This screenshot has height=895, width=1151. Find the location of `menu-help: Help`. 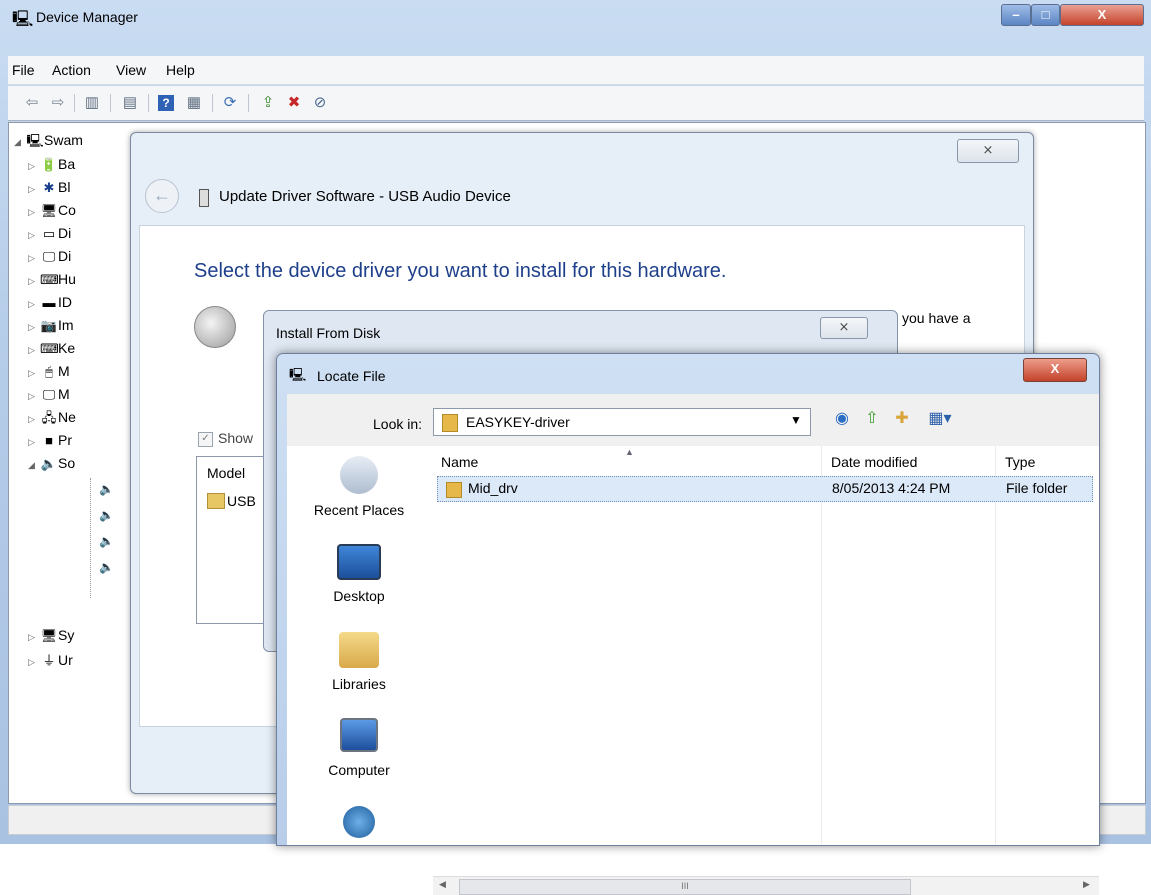

menu-help: Help is located at coordinates (180, 70).